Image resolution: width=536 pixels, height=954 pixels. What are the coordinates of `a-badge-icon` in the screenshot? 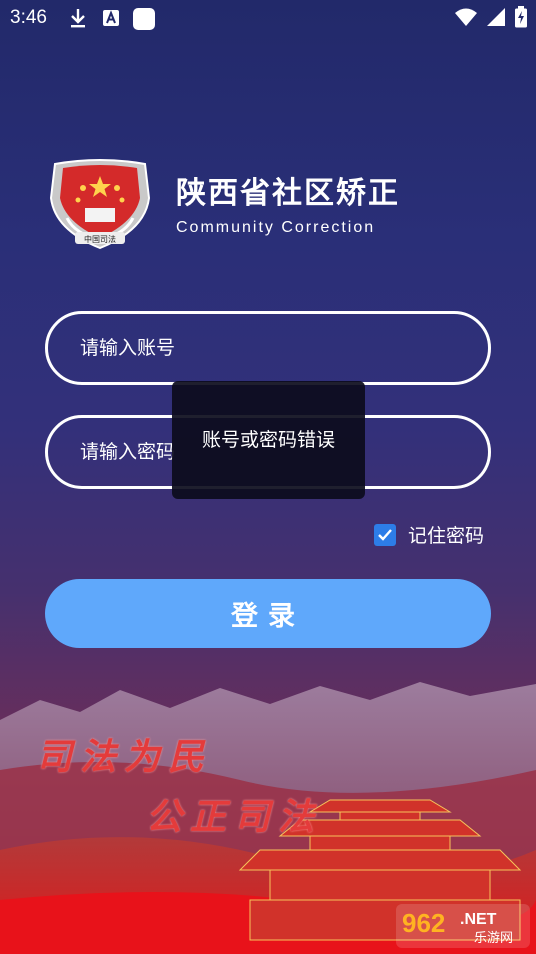 It's located at (111, 18).